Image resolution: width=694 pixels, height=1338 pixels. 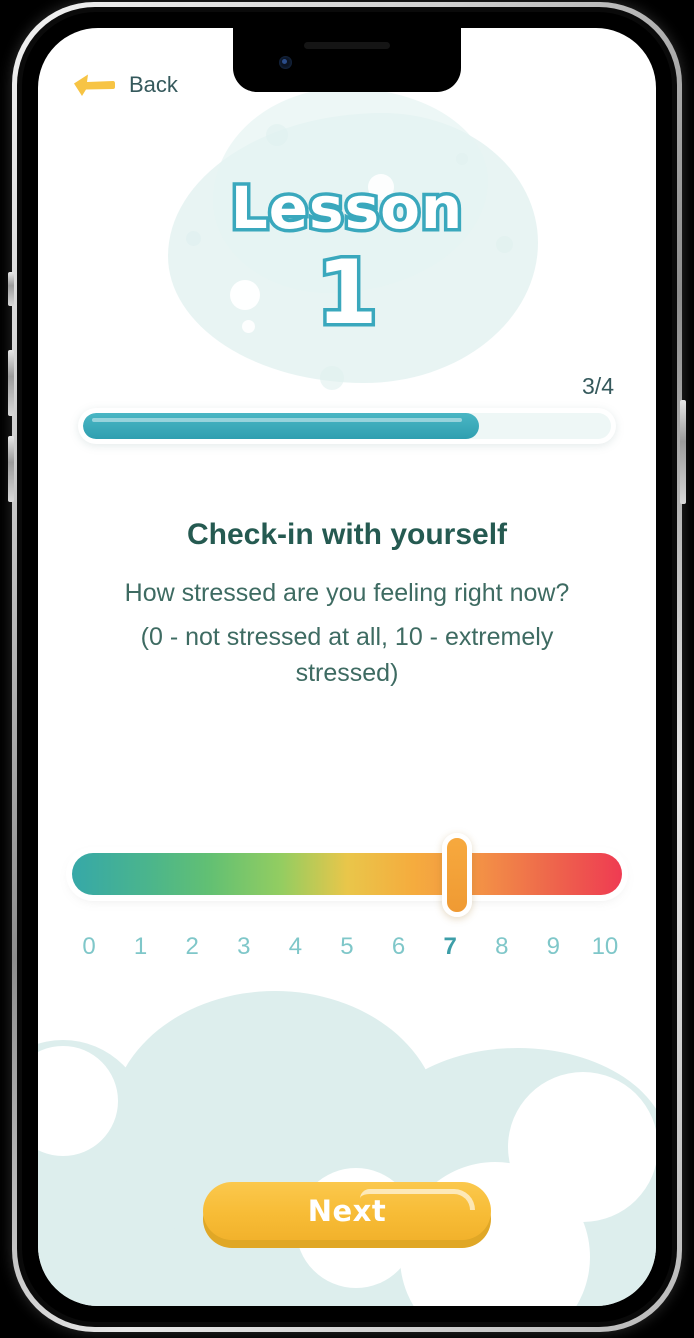 I want to click on slider-tick-9: 9, so click(x=553, y=947).